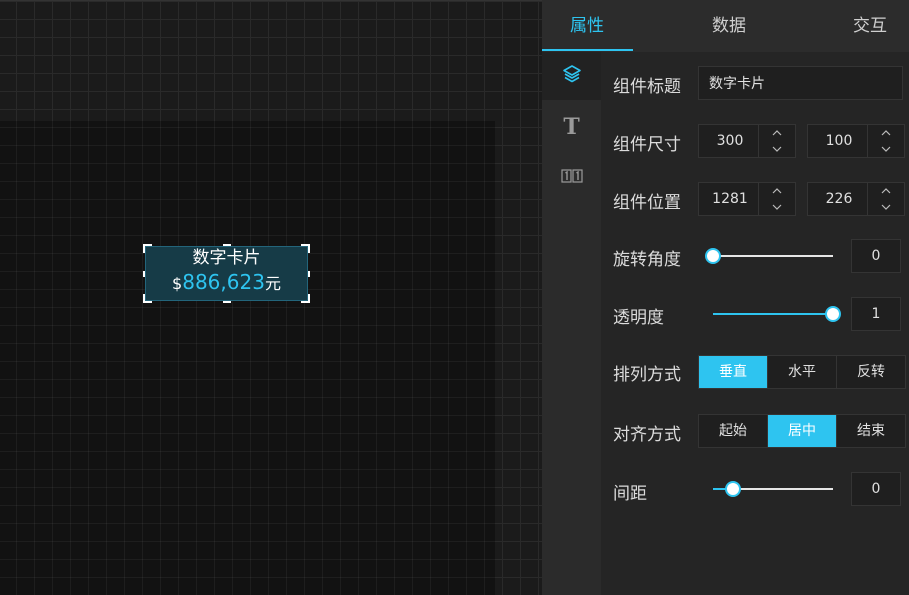  I want to click on alignment-option-end: 结束, so click(871, 431).